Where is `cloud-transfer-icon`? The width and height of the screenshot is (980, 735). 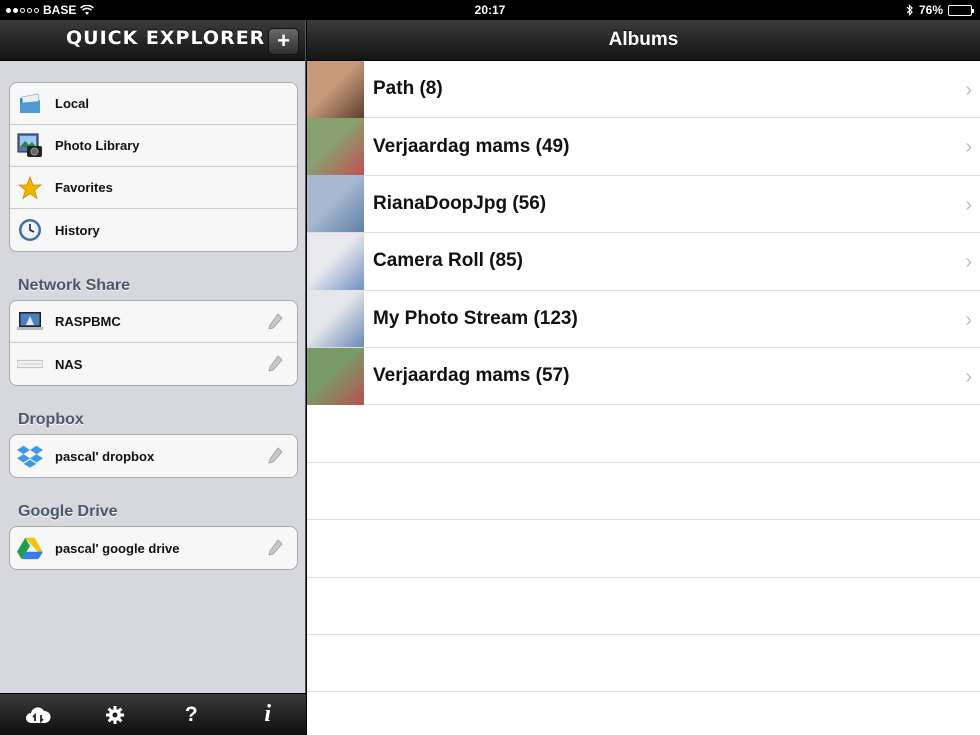 cloud-transfer-icon is located at coordinates (38, 714).